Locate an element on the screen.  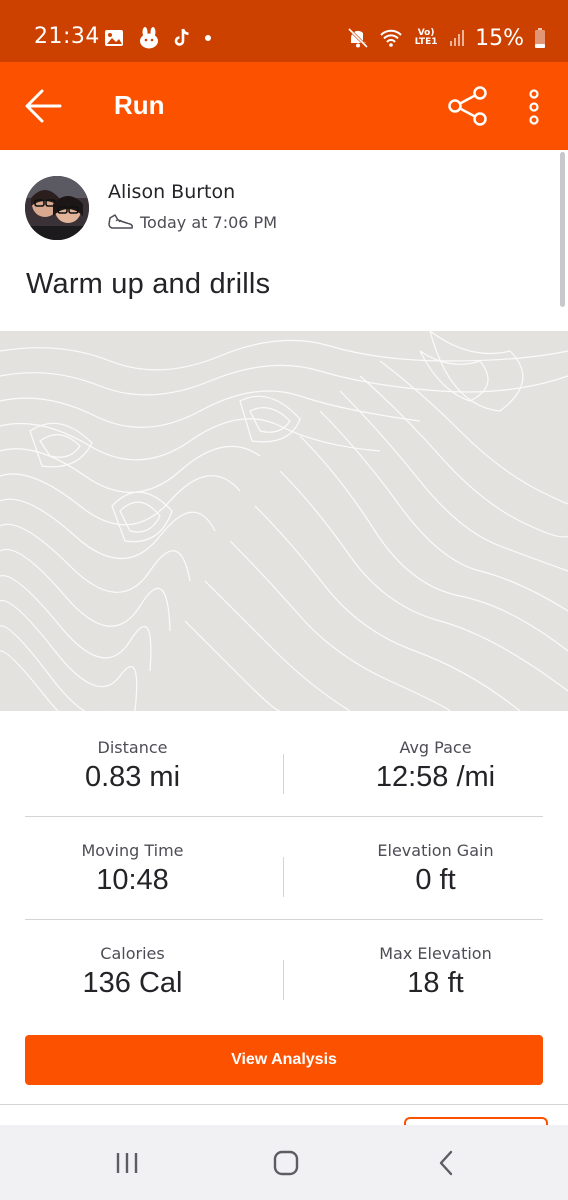
stats-row: Calories 136 Cal Max Elevation 18 ft is located at coordinates (284, 970).